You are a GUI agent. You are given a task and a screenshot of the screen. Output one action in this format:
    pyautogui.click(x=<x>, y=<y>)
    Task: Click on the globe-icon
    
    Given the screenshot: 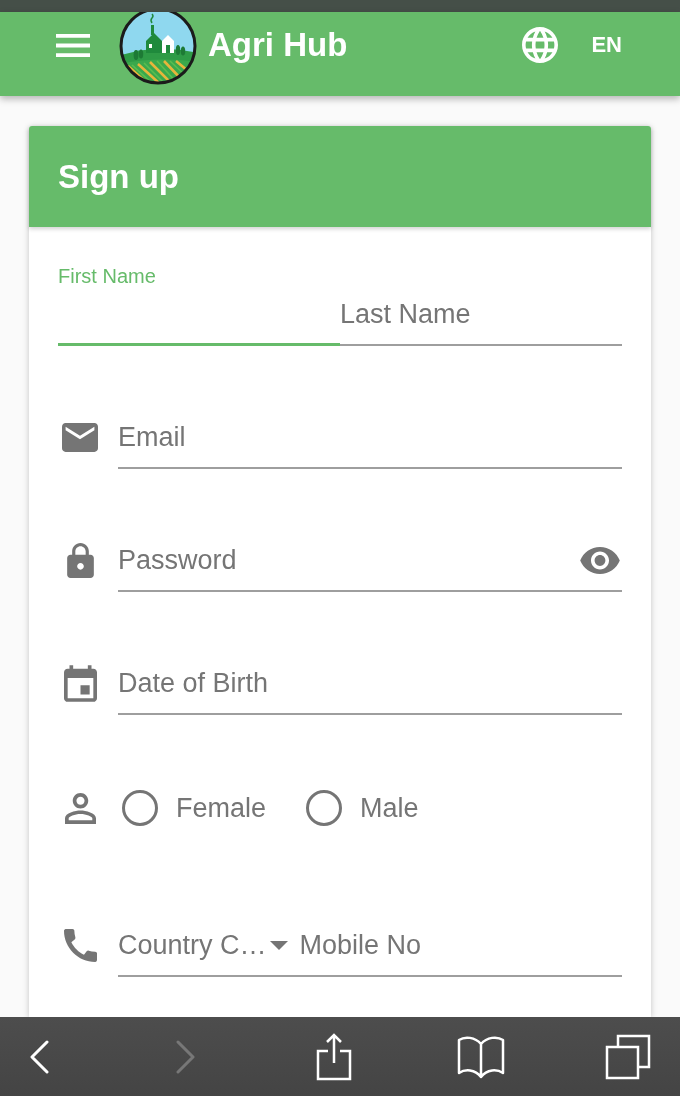 What is the action you would take?
    pyautogui.click(x=540, y=45)
    